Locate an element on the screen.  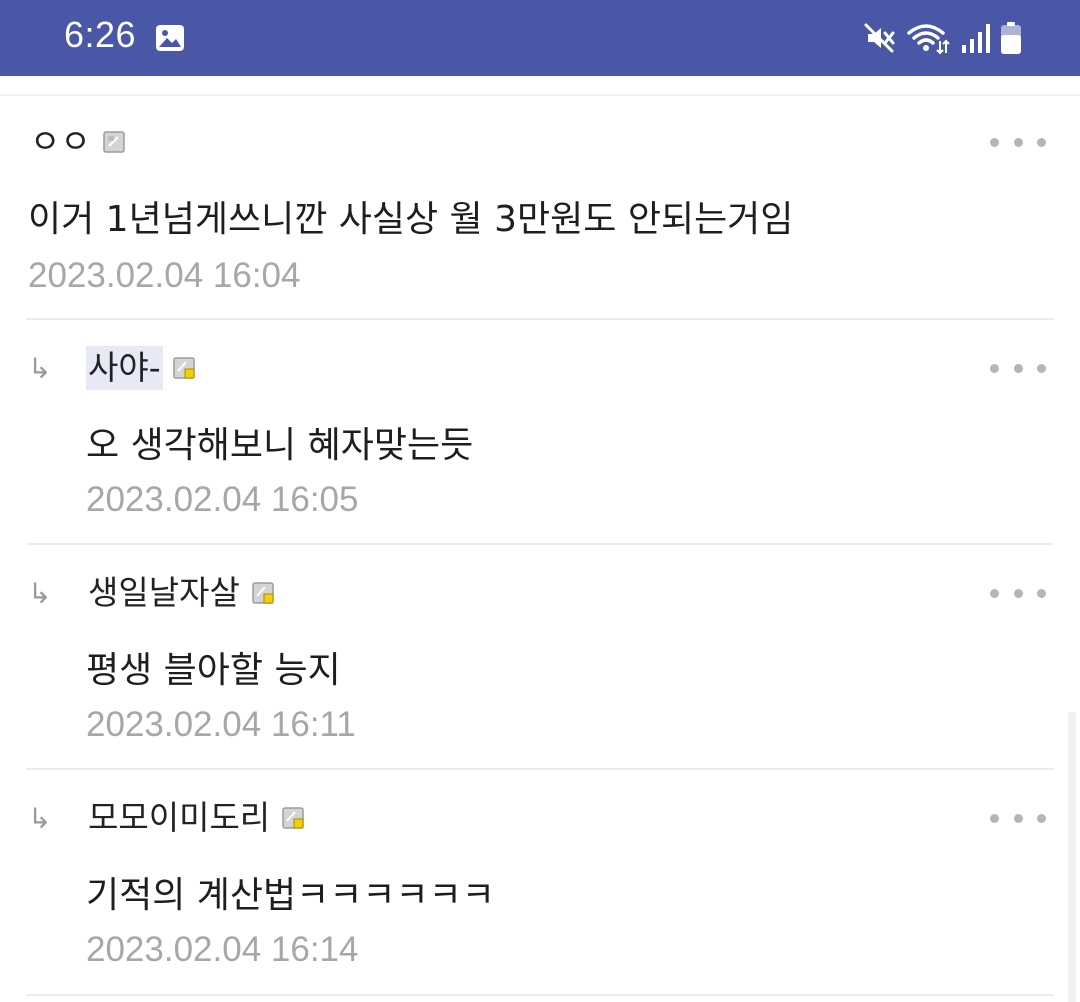
comment-author-row: 생일날자살 is located at coordinates (180, 593).